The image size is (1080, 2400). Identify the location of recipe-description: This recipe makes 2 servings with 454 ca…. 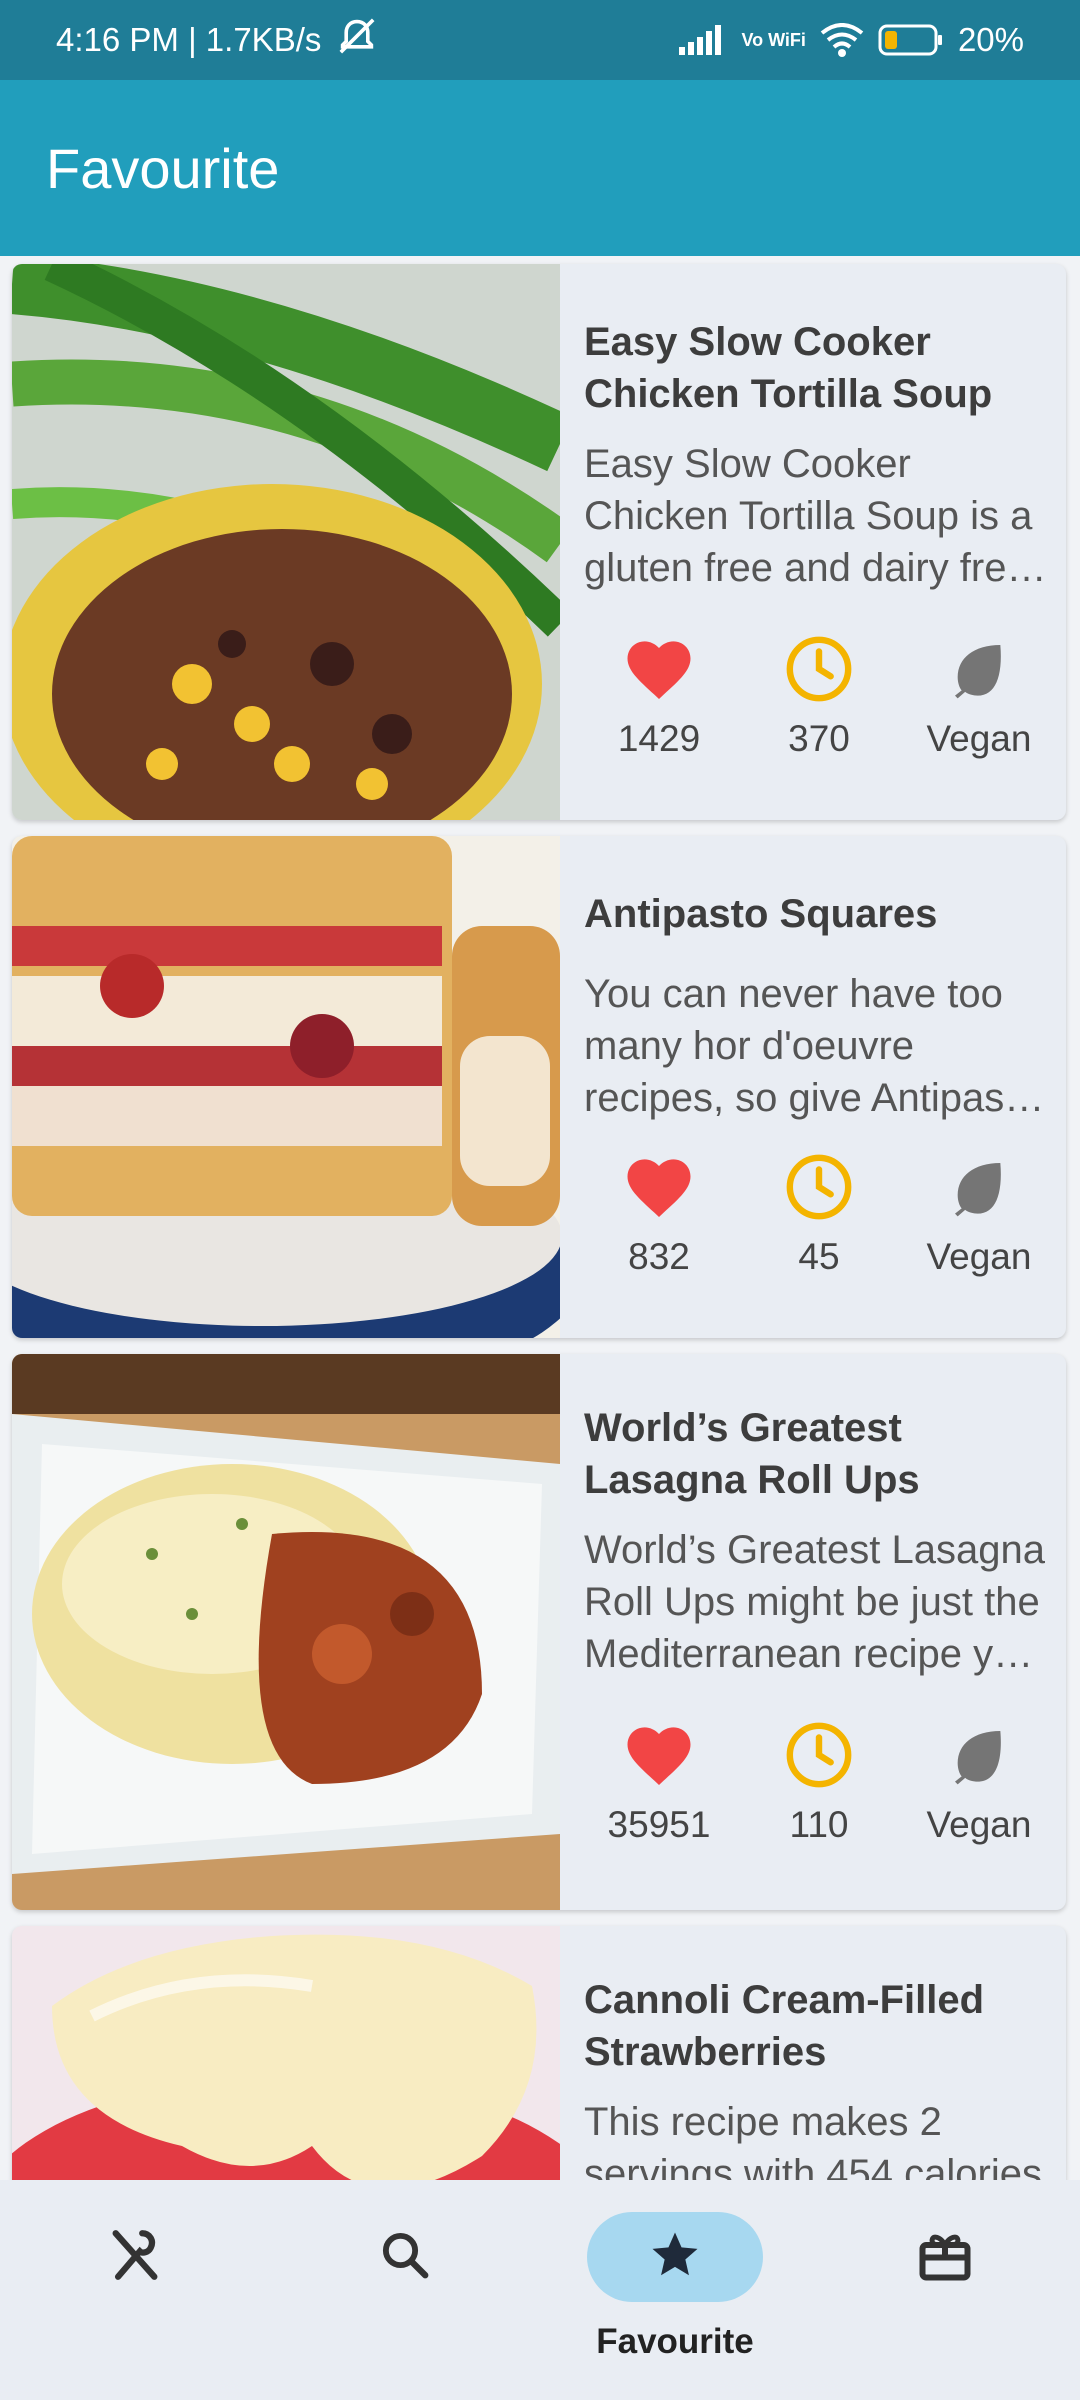
(813, 2140).